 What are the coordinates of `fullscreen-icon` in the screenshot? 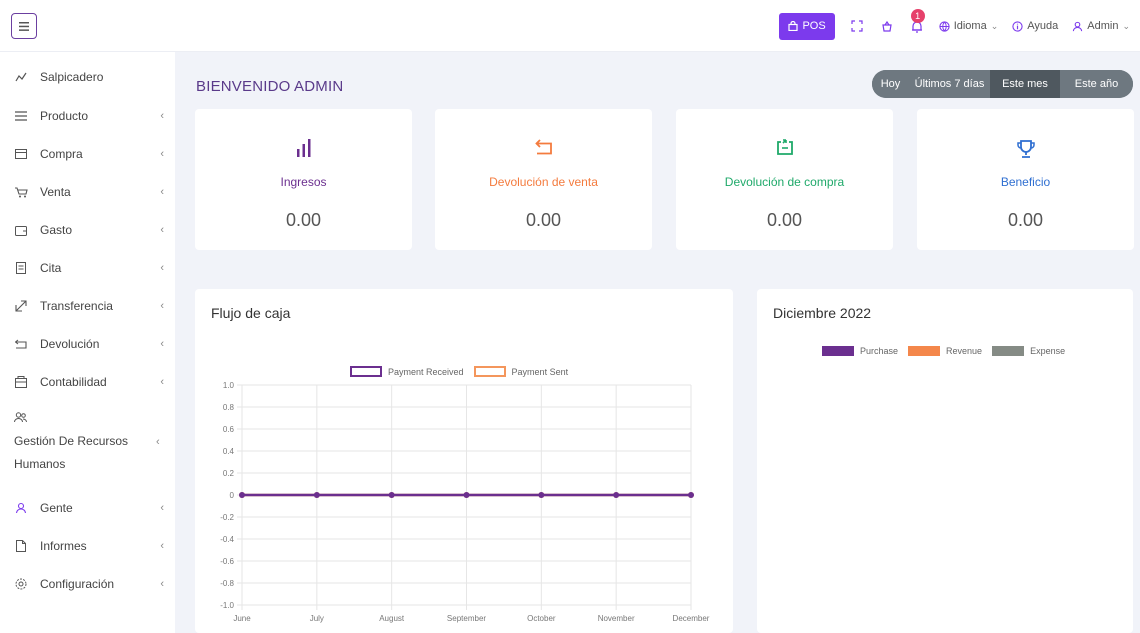 It's located at (857, 26).